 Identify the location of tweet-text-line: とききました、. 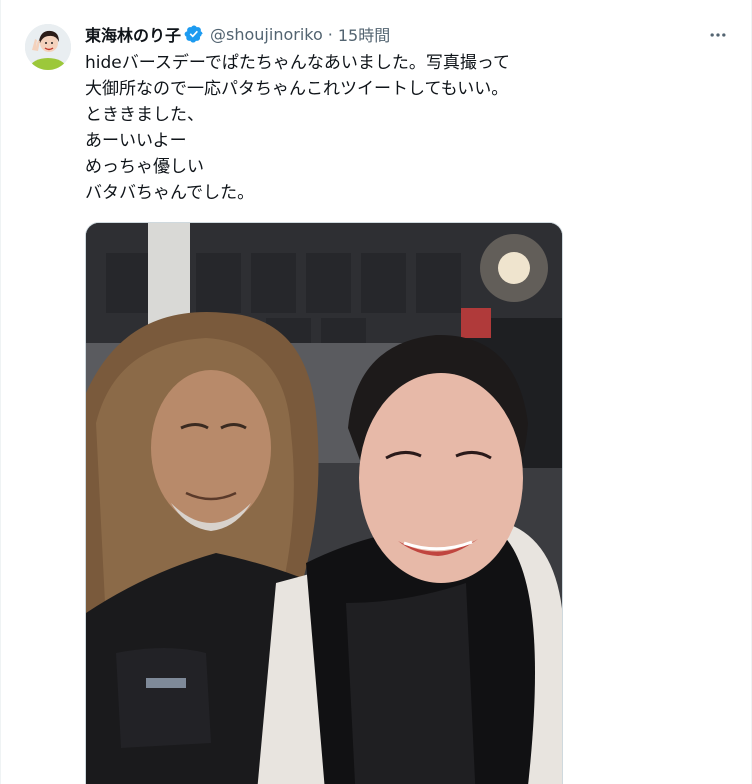
(144, 115).